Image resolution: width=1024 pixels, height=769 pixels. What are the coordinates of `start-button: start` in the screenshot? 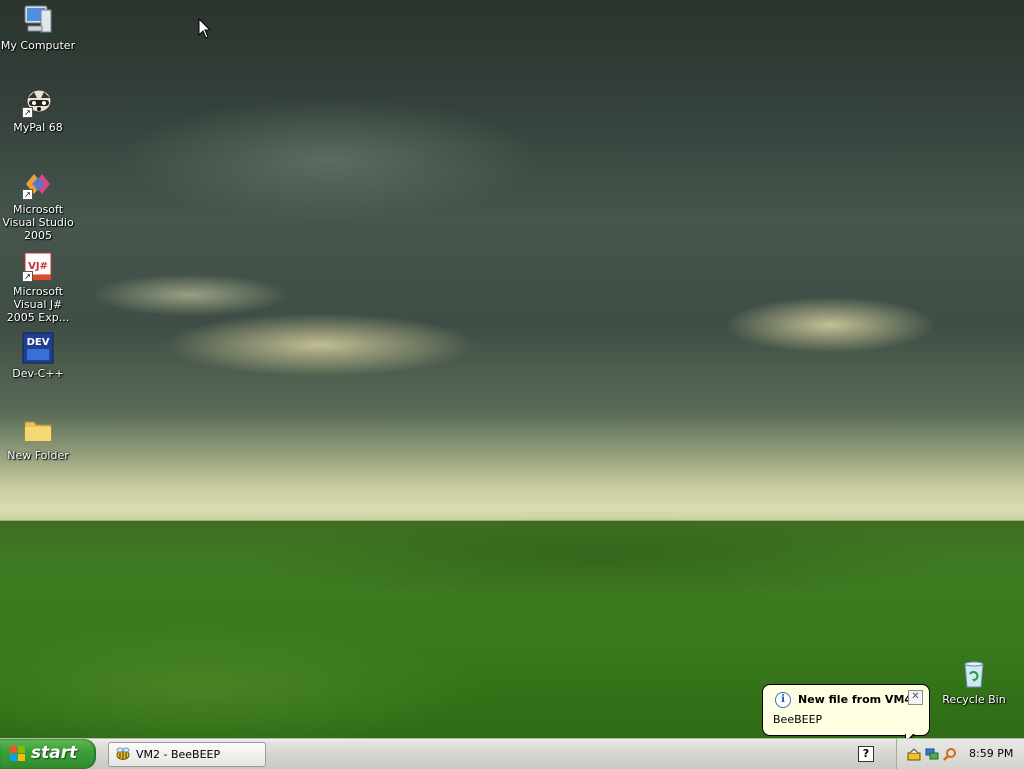 It's located at (48, 754).